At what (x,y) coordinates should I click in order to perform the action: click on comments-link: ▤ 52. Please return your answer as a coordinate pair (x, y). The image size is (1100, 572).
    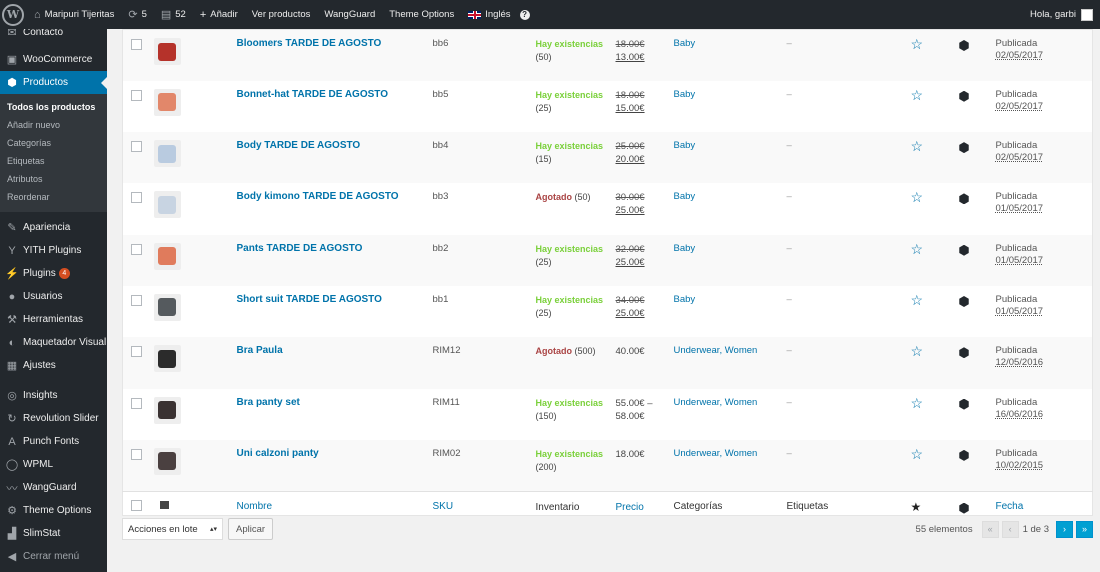
    Looking at the image, I should click on (173, 14).